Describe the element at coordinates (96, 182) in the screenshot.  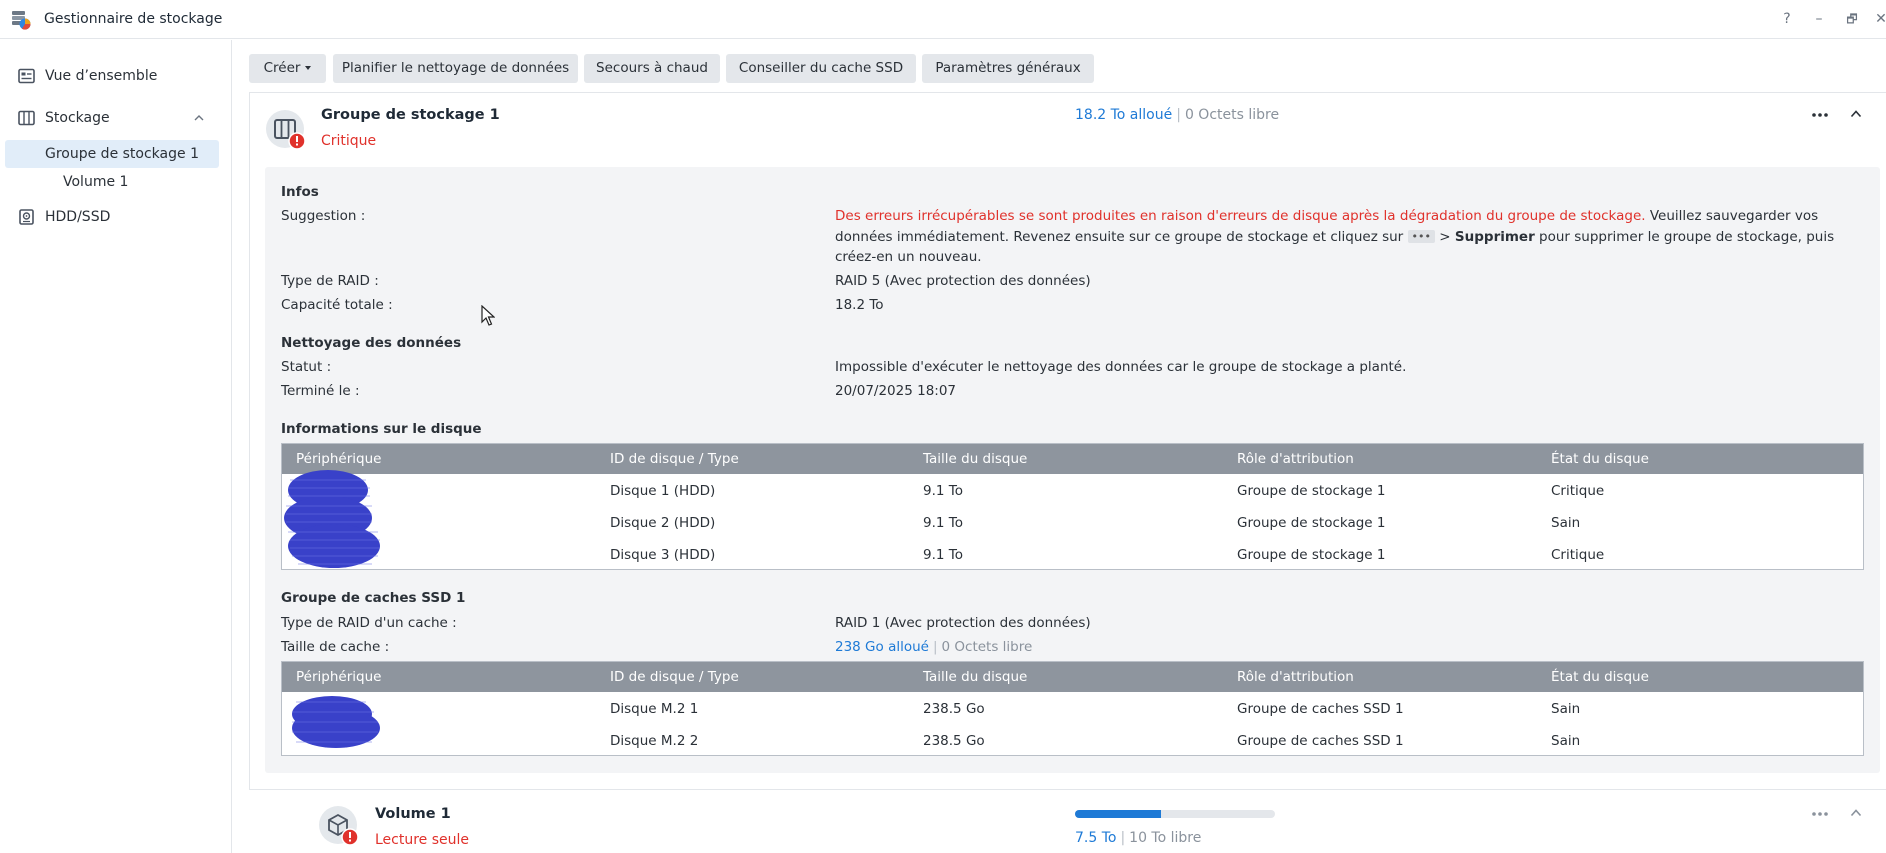
I see `sidebar-item-label: Volume 1` at that location.